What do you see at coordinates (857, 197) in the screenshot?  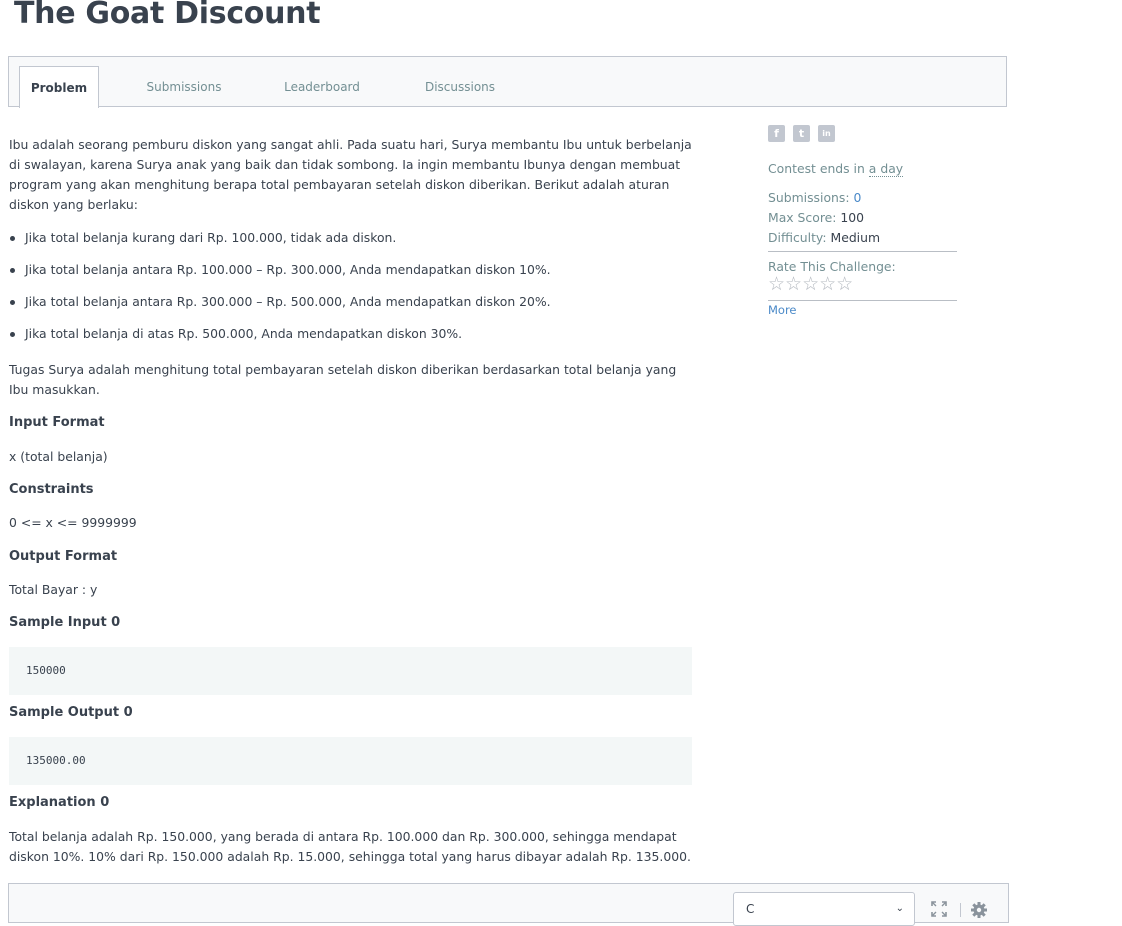 I see `submissions-count-link: 0` at bounding box center [857, 197].